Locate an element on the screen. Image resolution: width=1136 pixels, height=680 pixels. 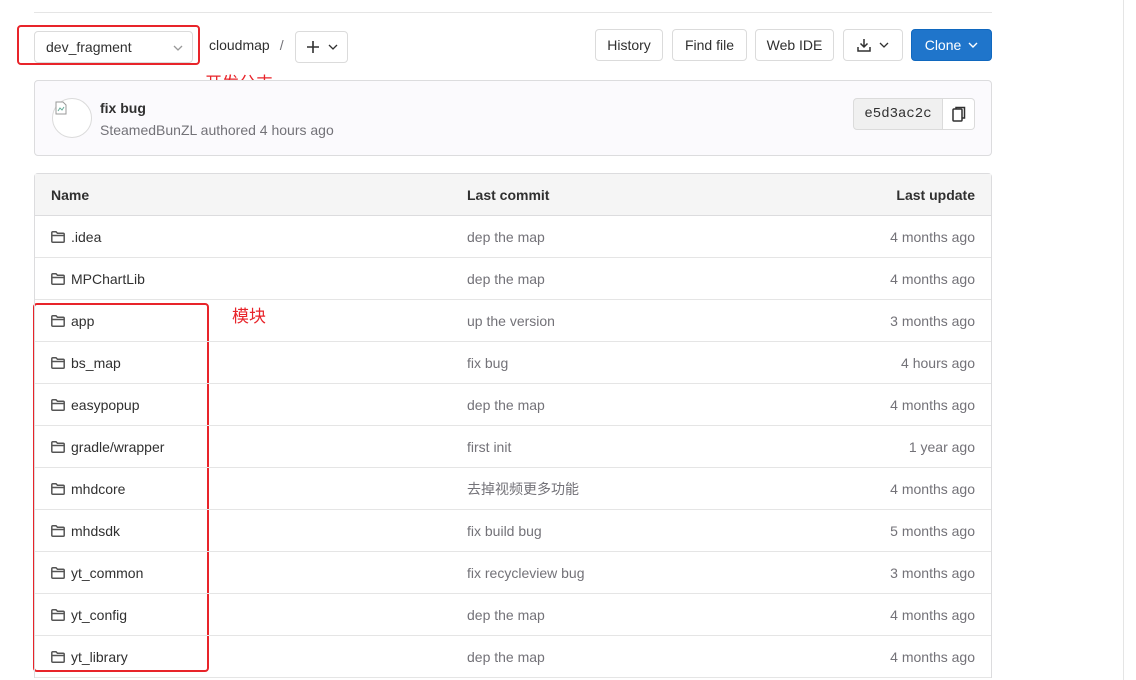
header-last-commit: Last commit is located at coordinates (508, 194).